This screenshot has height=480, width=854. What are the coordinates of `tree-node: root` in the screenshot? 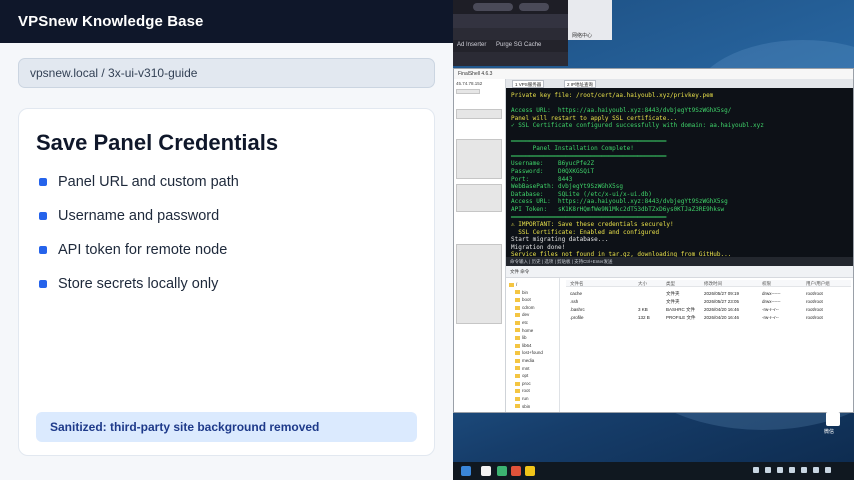 It's located at (522, 391).